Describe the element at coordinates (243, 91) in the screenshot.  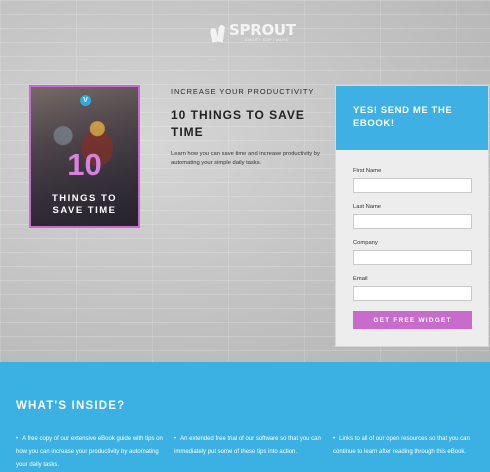
I see `hero-kicker: INCREASE YOUR PRODUCTIVITY` at that location.